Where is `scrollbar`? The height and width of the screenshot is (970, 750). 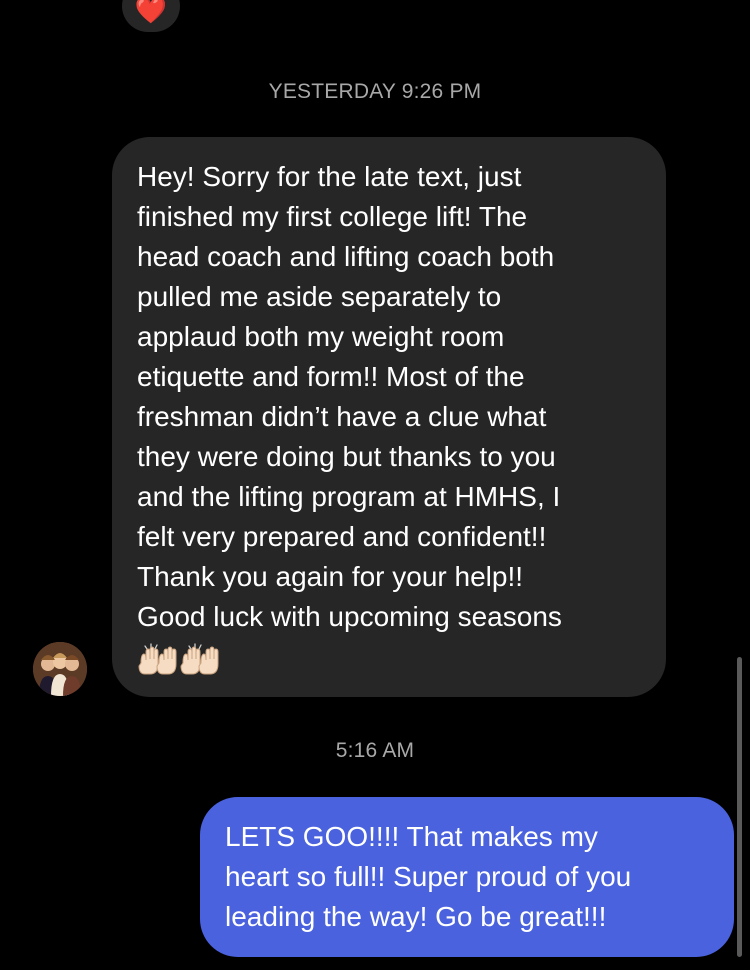 scrollbar is located at coordinates (739, 807).